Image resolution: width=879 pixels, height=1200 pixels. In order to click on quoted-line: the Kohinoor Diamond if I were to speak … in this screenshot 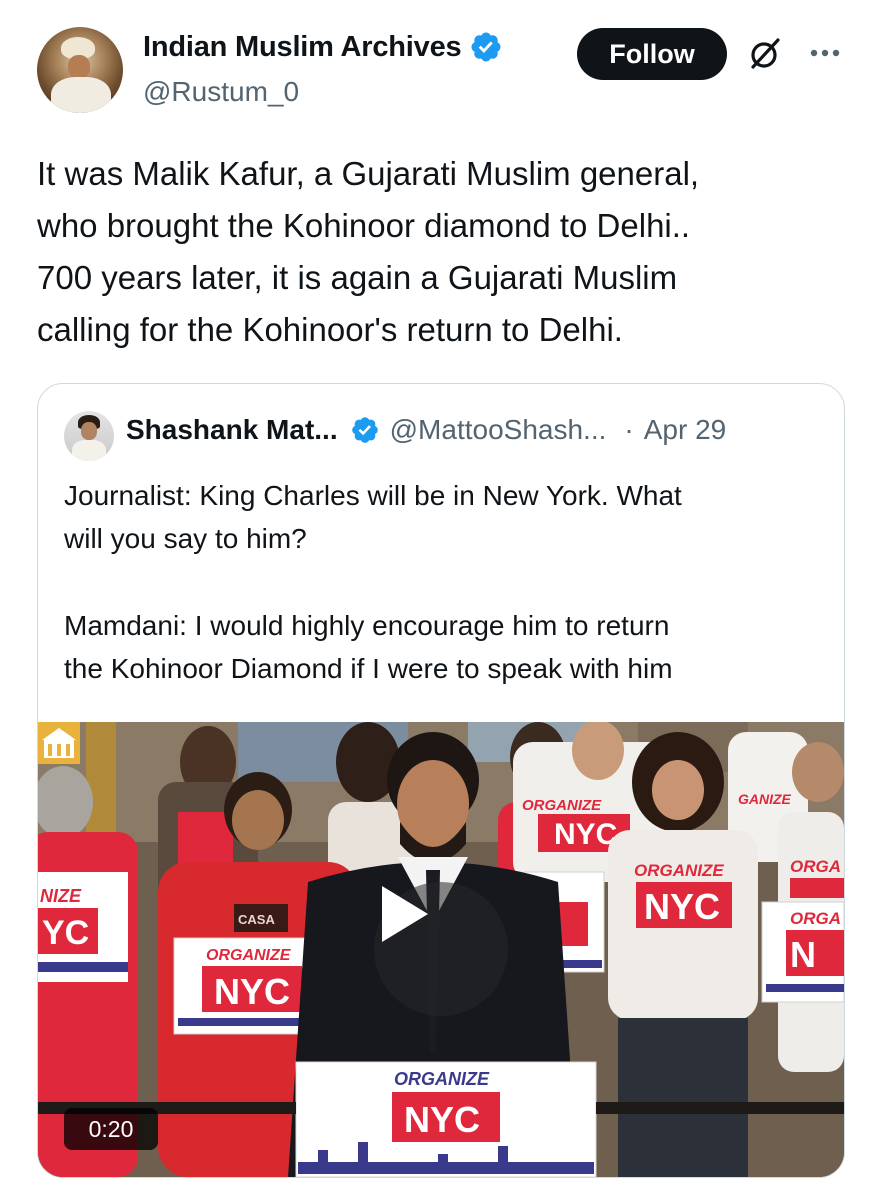, I will do `click(368, 668)`.